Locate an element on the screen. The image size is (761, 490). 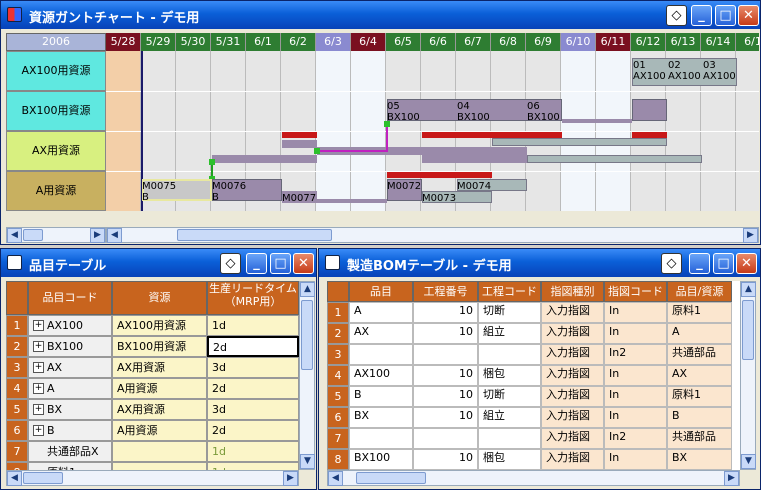
column-header: 工程コード is located at coordinates (509, 291).